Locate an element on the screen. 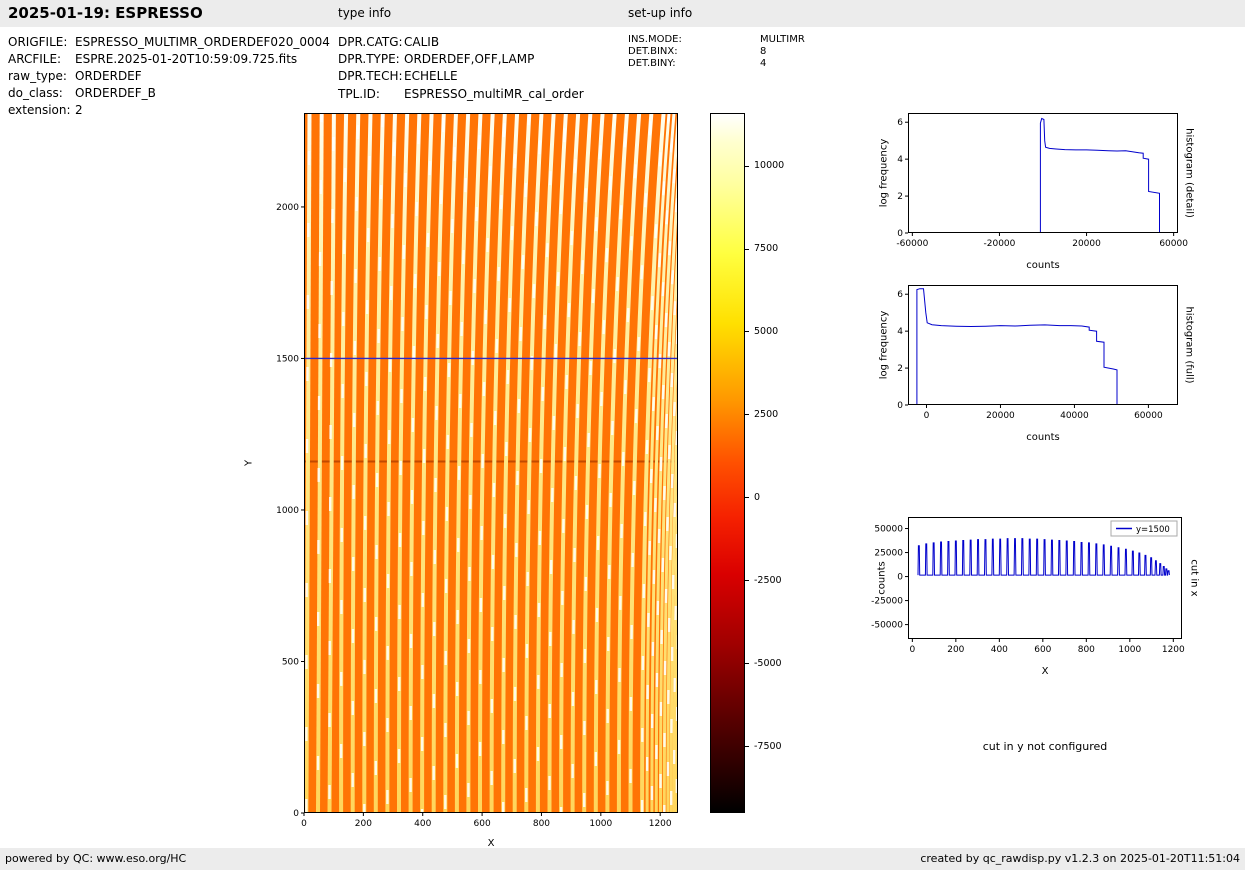 This screenshot has height=870, width=1245. origfile-label: ORIGFILE: is located at coordinates (38, 42).